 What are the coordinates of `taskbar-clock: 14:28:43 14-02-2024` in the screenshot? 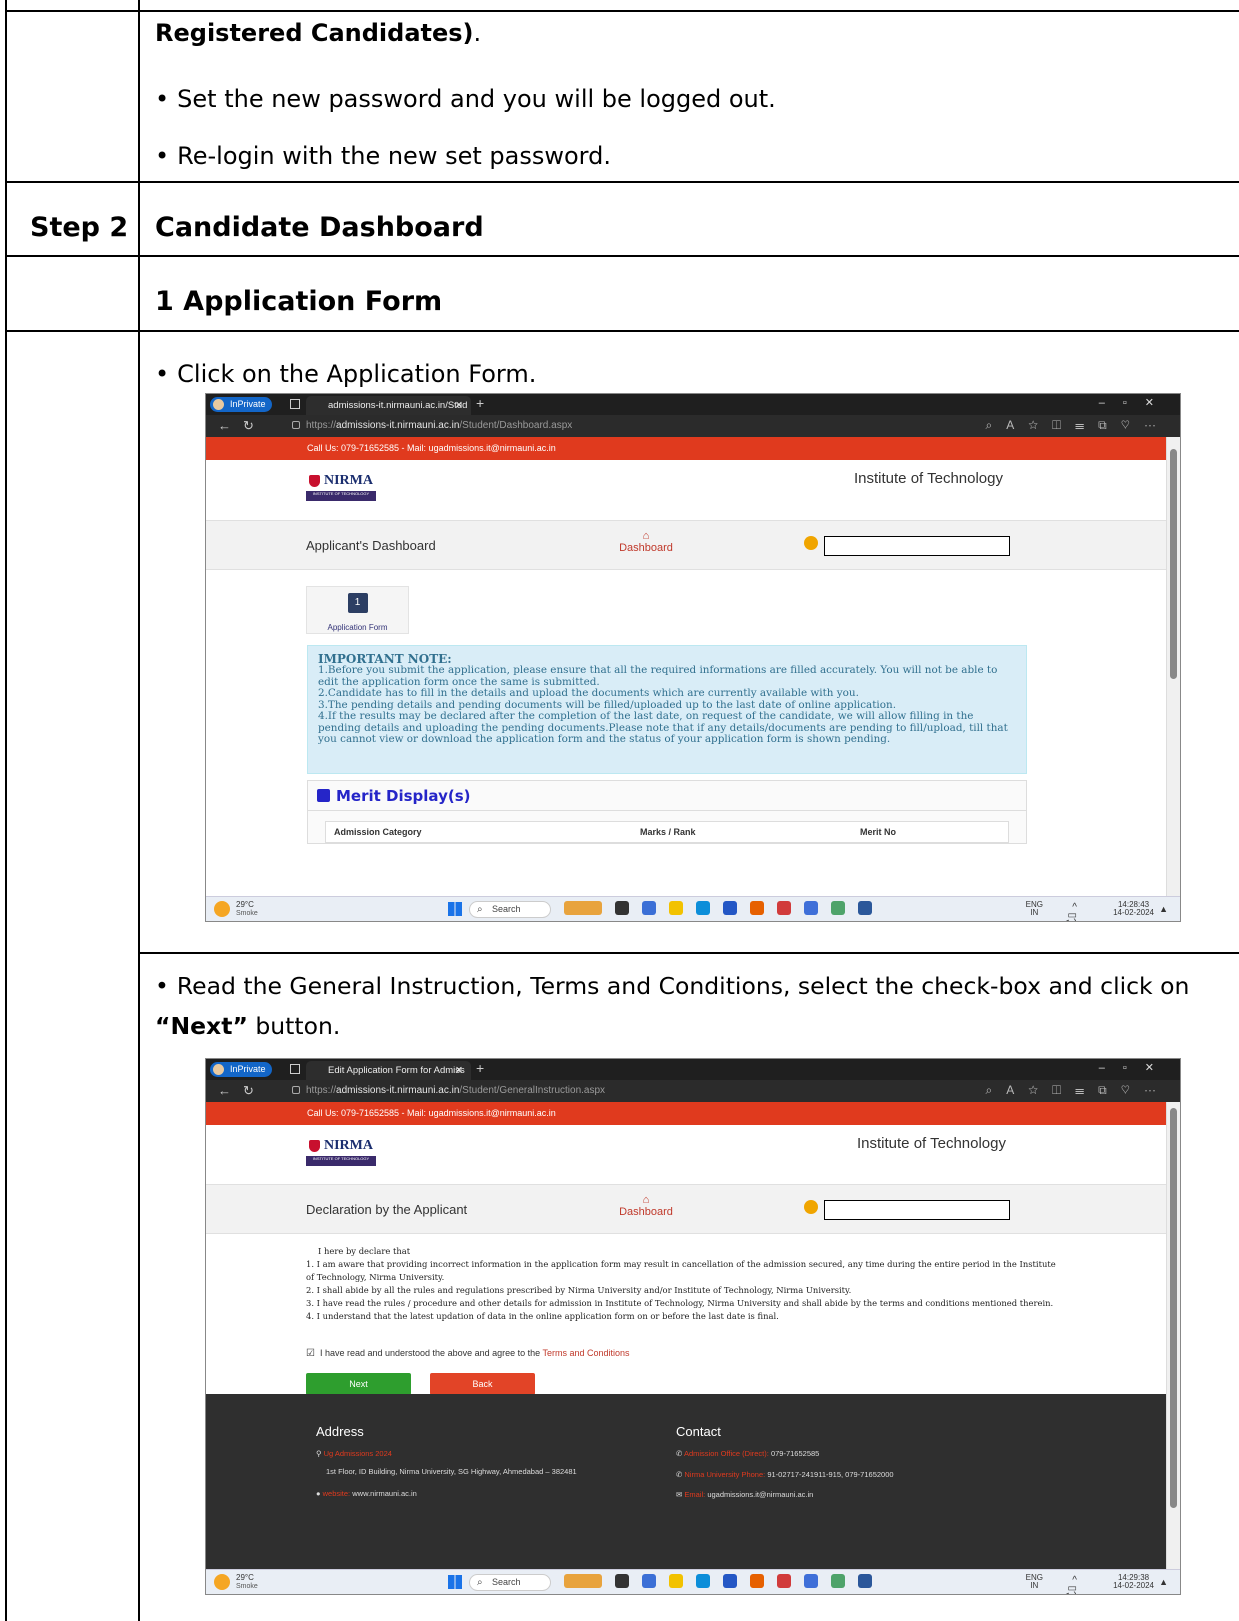 It's located at (1133, 909).